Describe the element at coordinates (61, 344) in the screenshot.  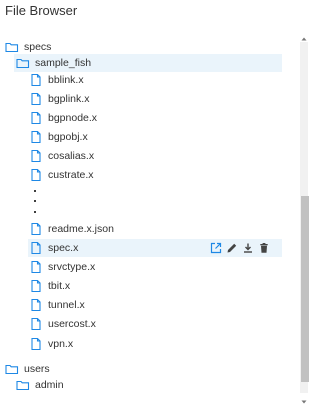
I see `file-label: vpn.x` at that location.